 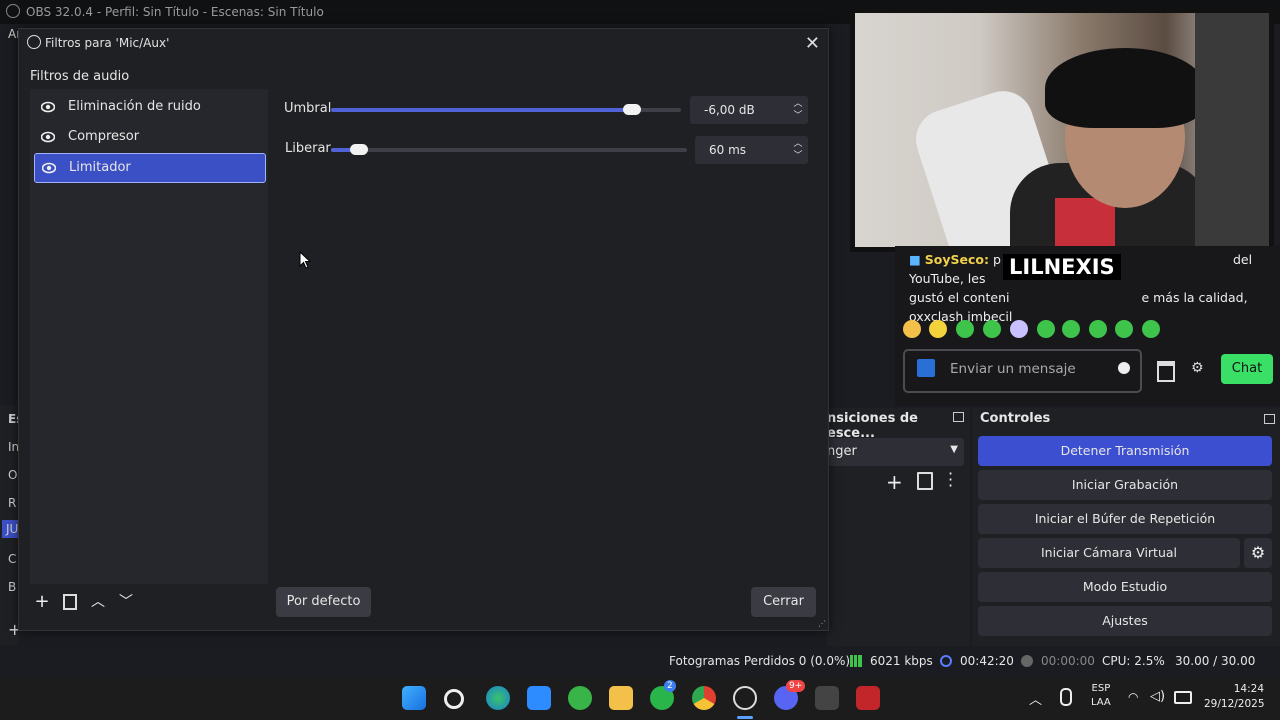 I want to click on search-icon, so click(x=454, y=699).